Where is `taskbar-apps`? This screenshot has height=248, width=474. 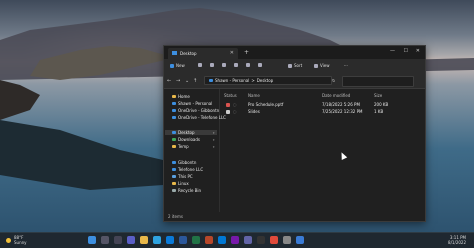
taskbar-apps is located at coordinates (196, 240).